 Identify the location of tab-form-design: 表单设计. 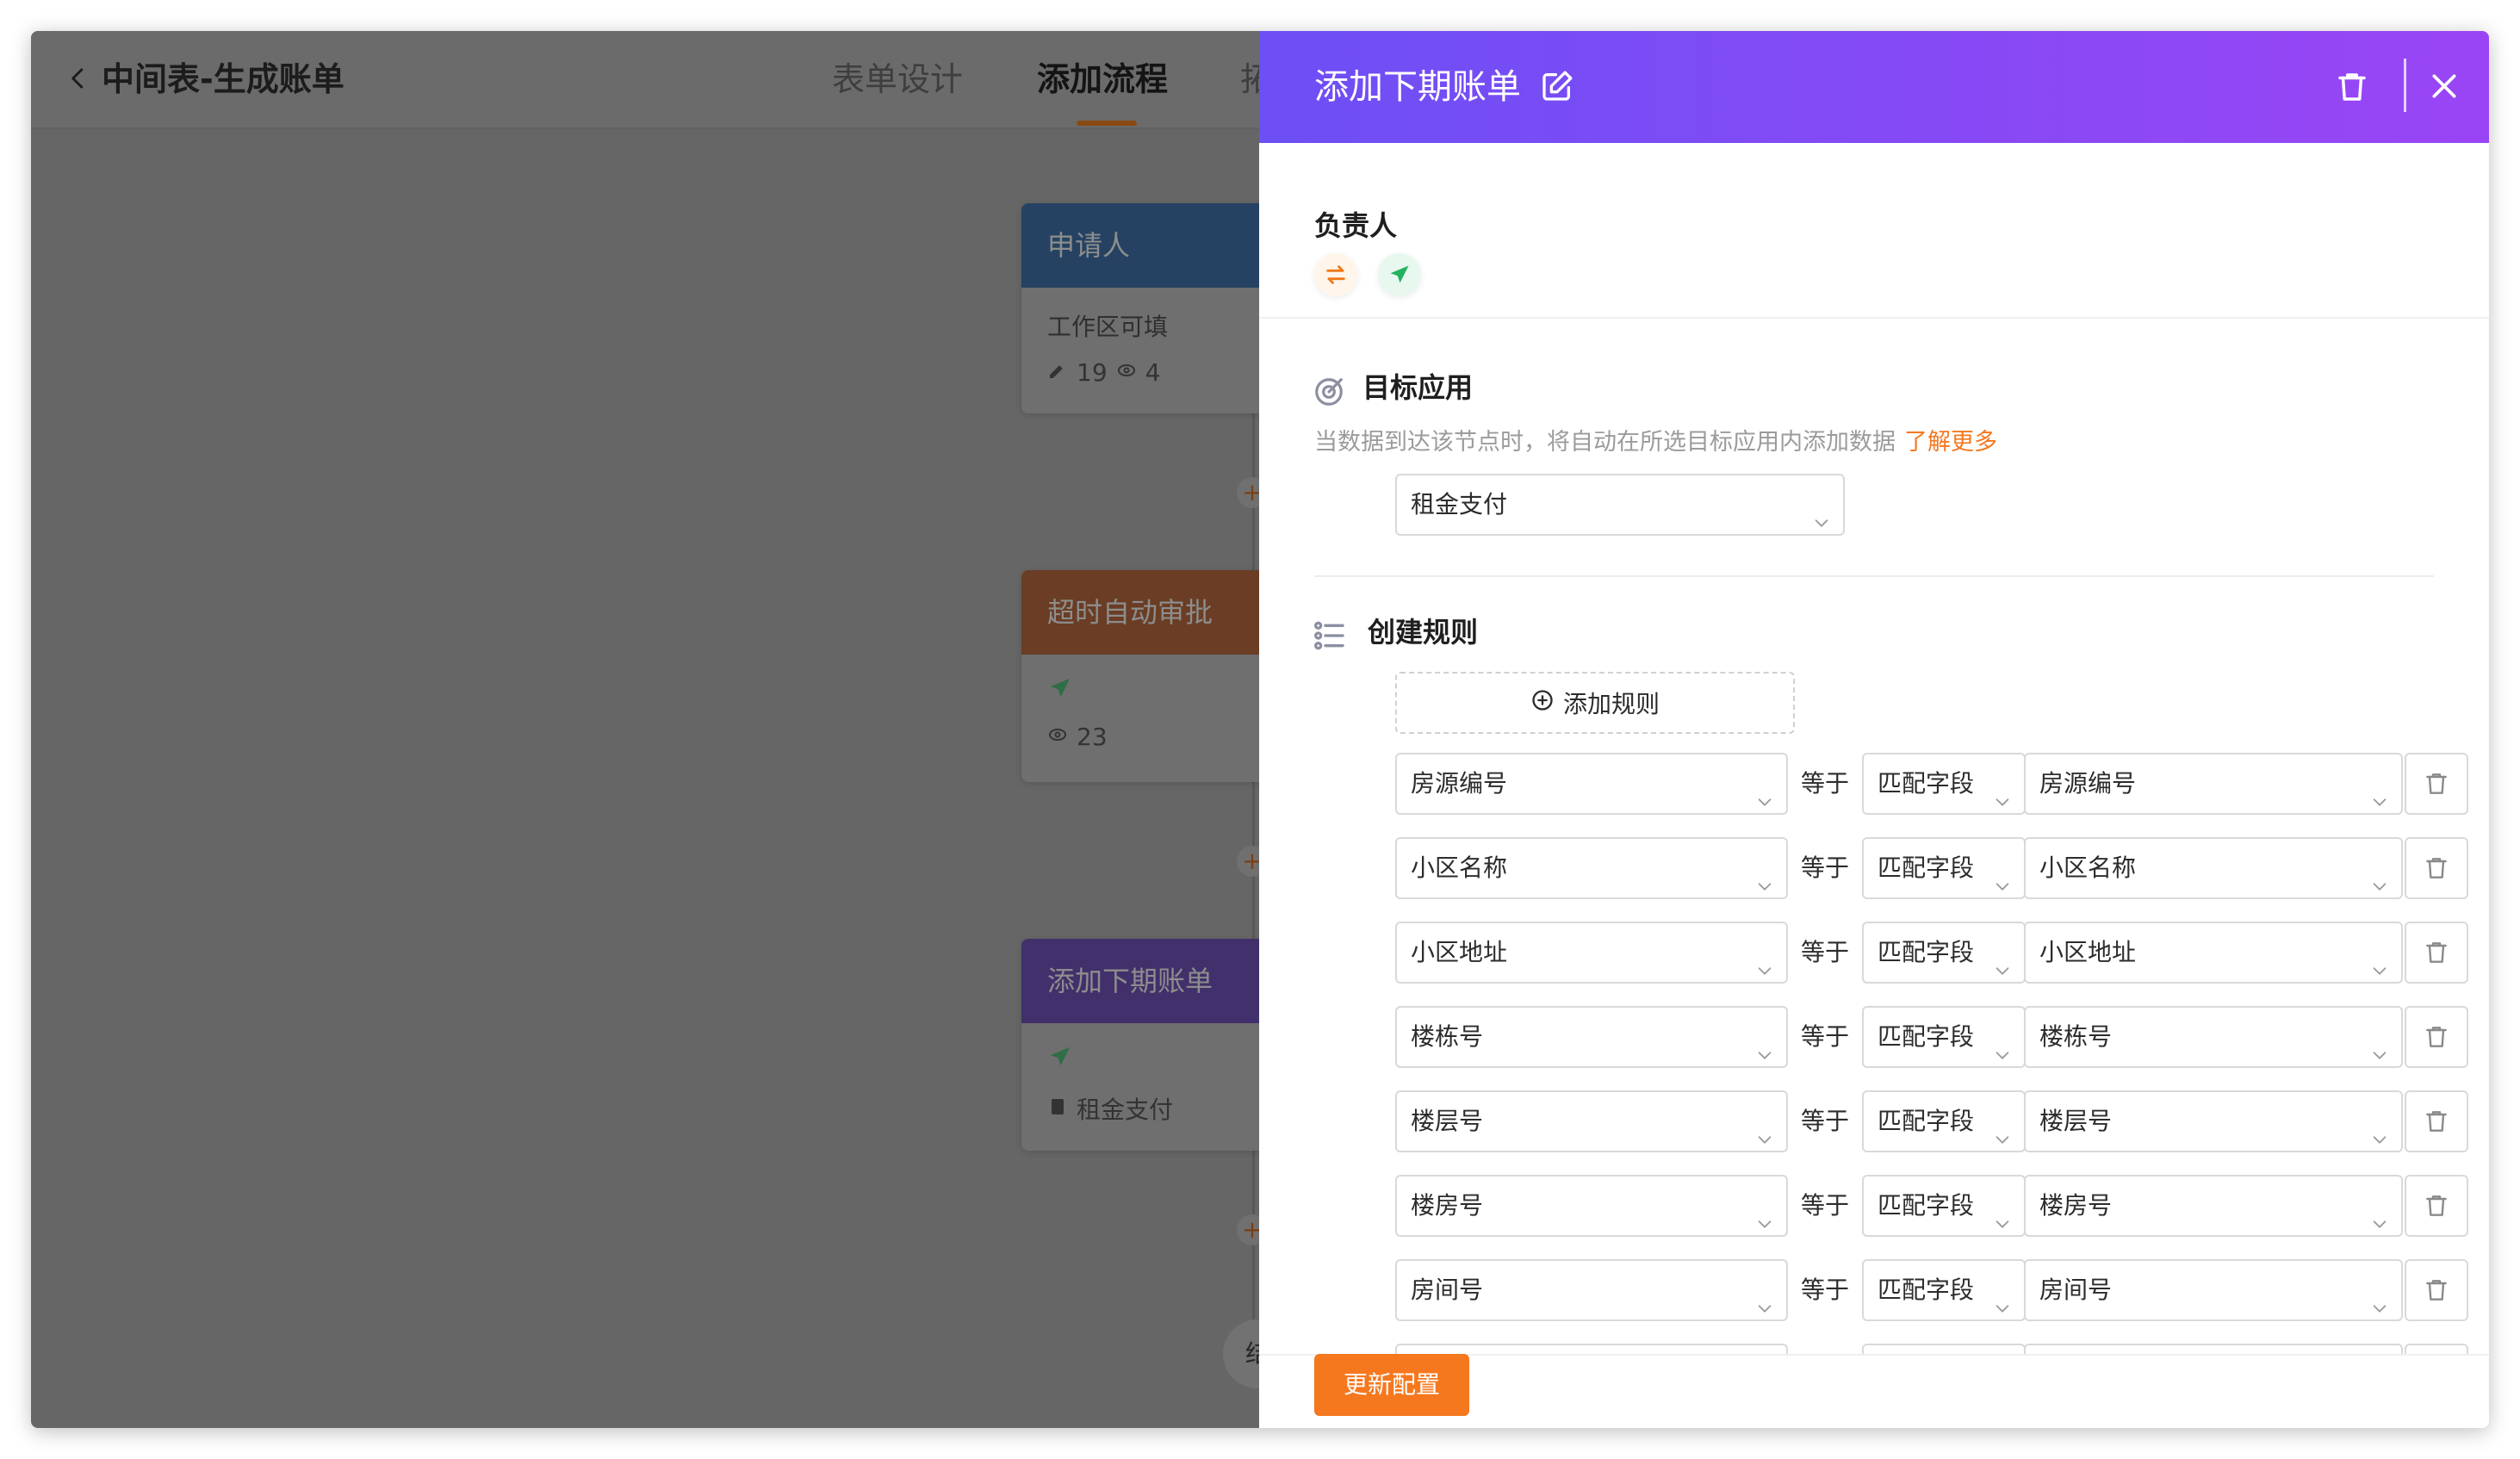
(898, 79).